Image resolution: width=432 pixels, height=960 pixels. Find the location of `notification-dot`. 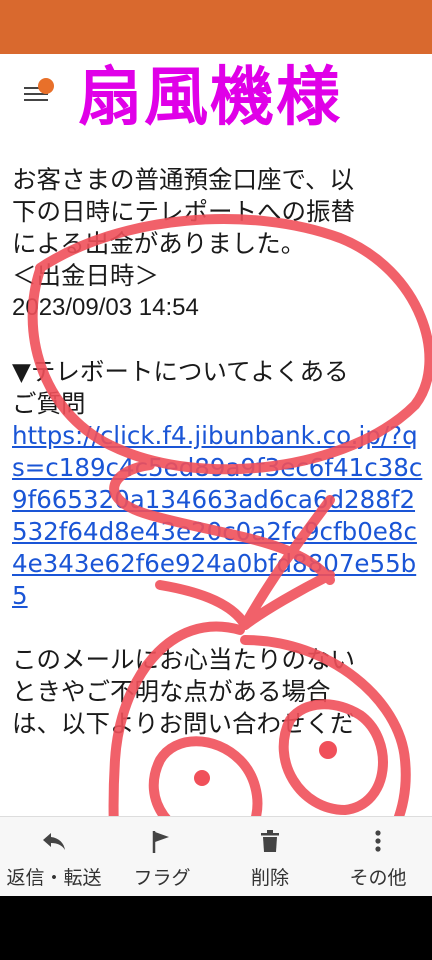

notification-dot is located at coordinates (46, 86).